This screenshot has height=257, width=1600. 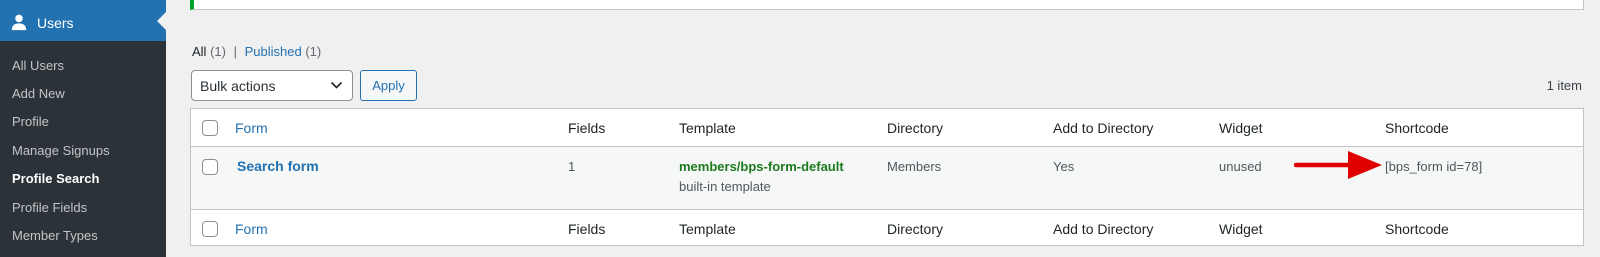 I want to click on sidebar-item-manage-signups: Manage Signups, so click(x=61, y=150).